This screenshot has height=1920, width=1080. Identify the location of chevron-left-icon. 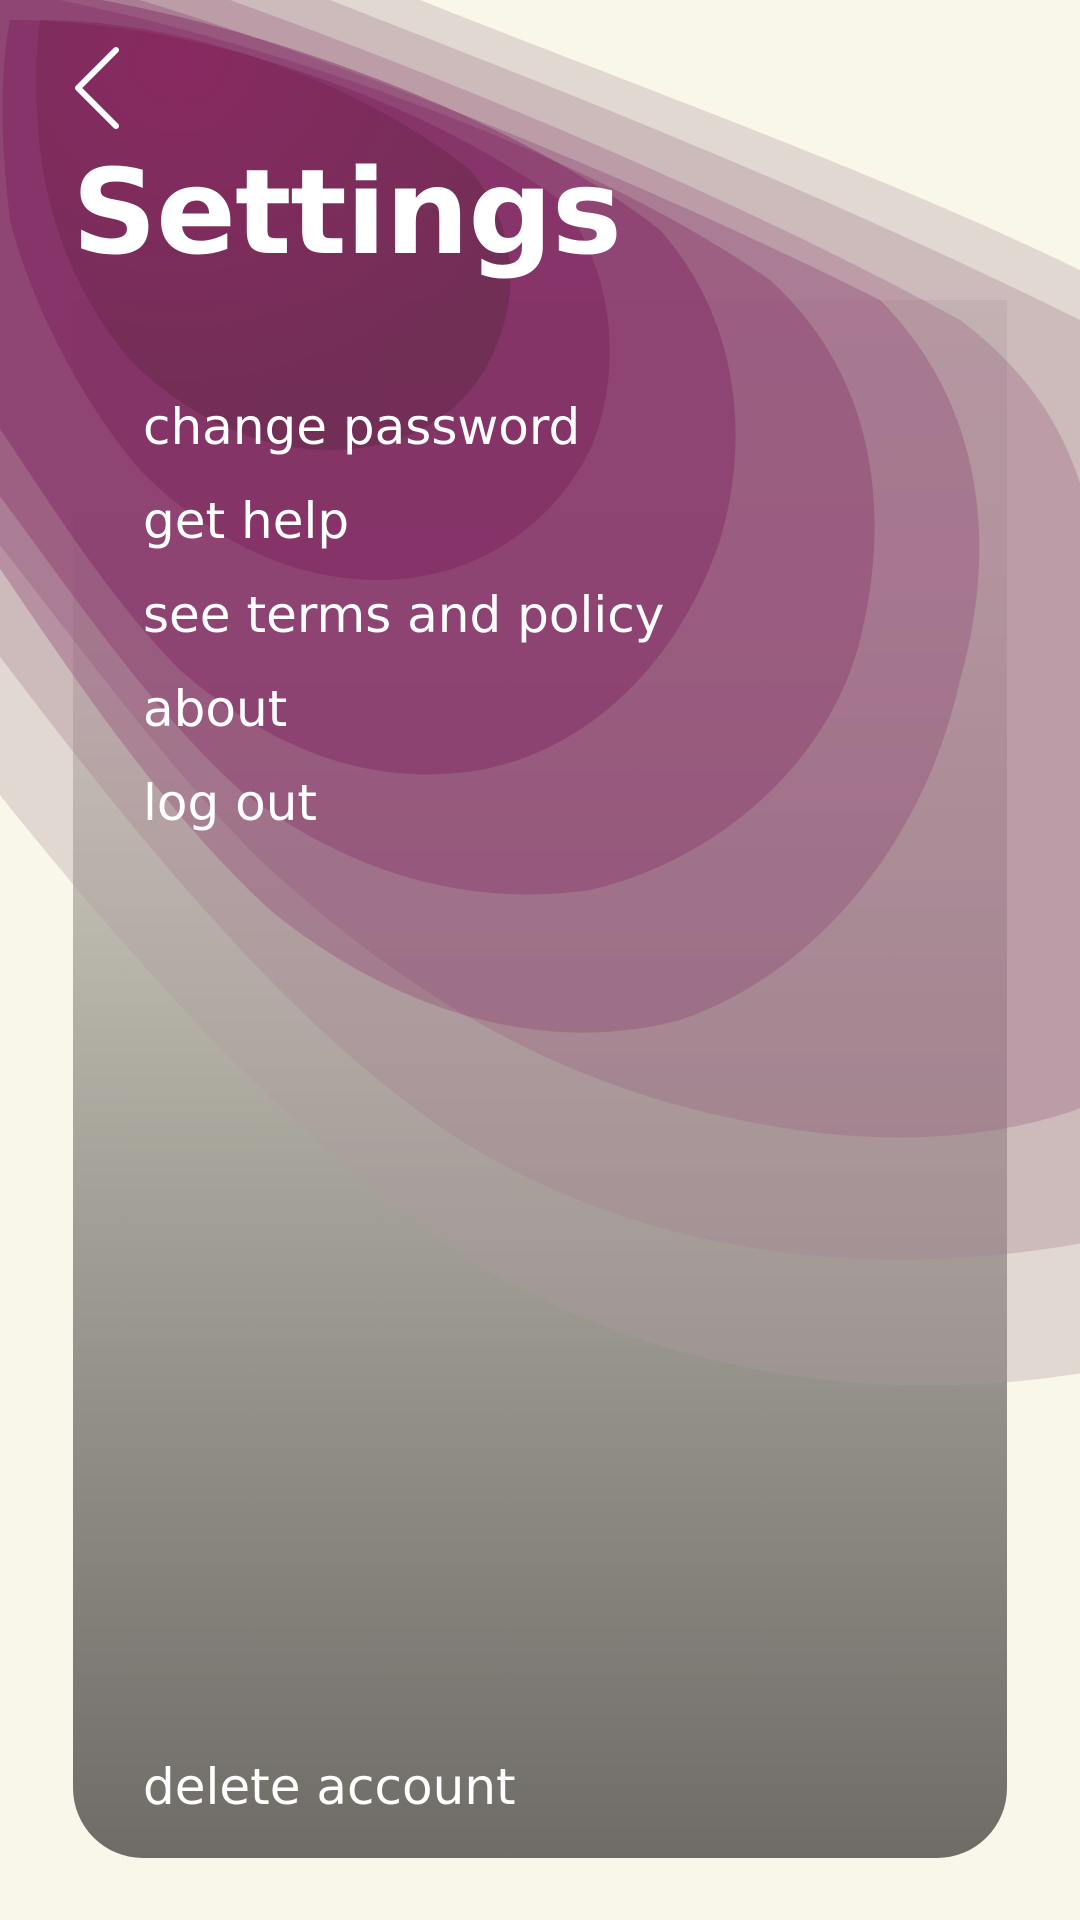
(97, 88).